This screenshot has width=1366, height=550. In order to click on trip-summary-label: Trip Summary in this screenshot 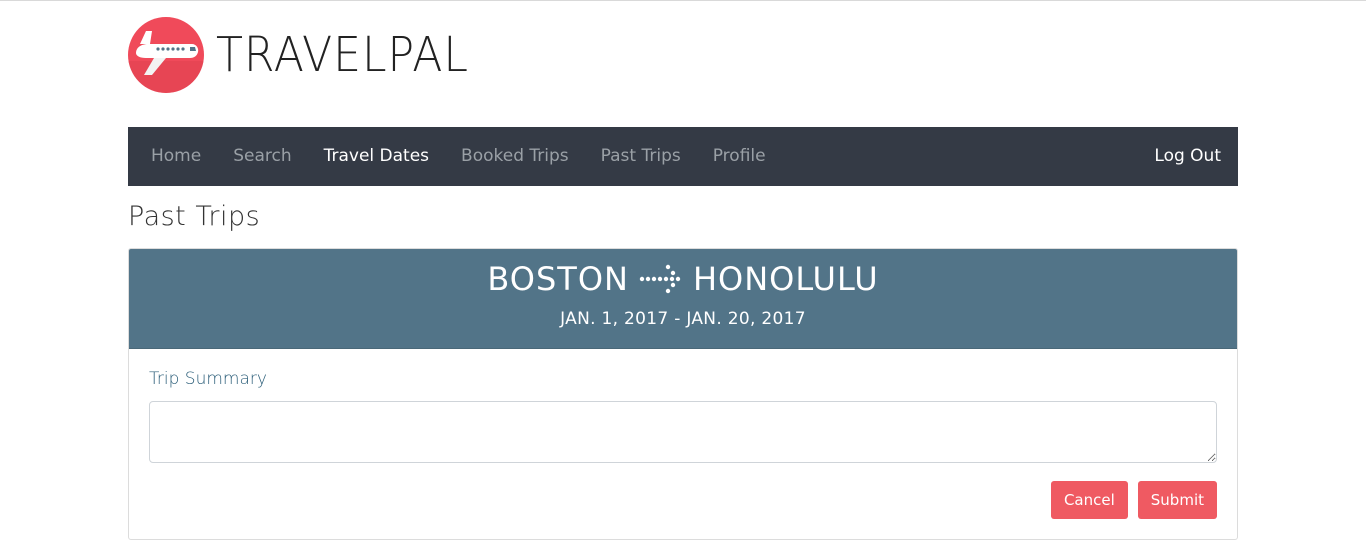, I will do `click(208, 379)`.